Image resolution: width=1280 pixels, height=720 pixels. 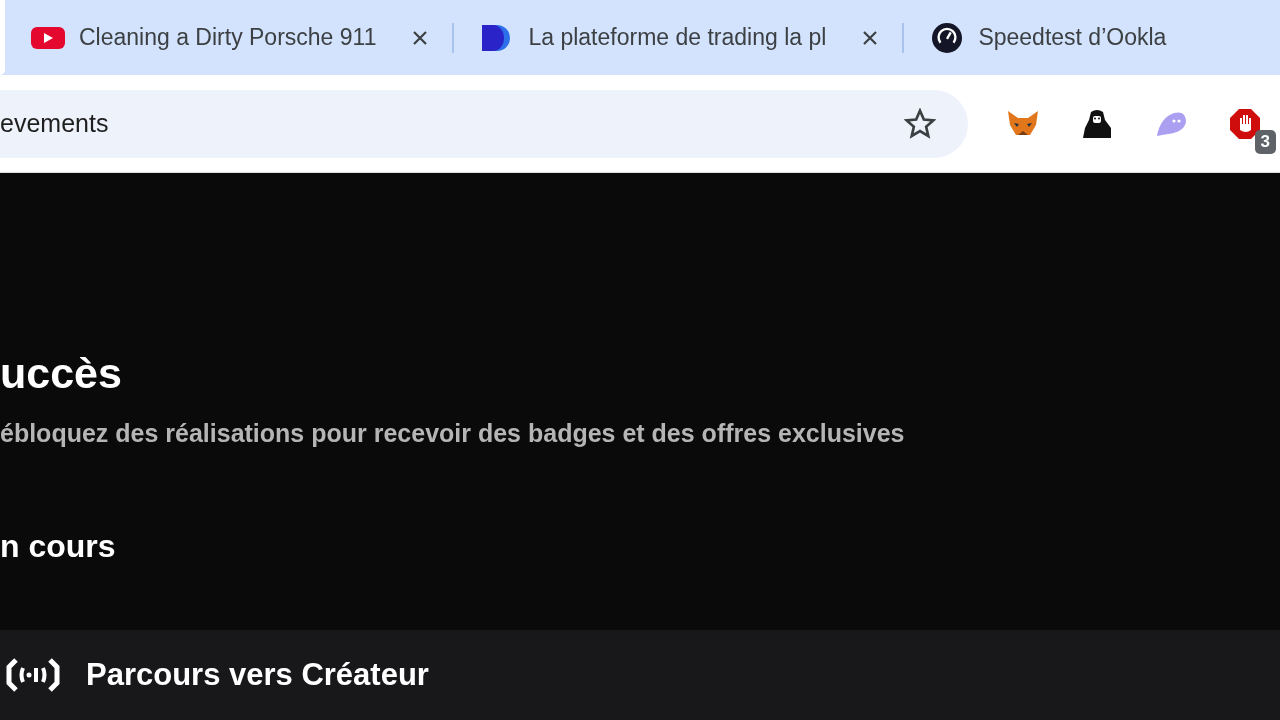 What do you see at coordinates (453, 433) in the screenshot?
I see `page-subtitle: ébloquez des réalisations pour recevoir des badges et des offres exclusives` at bounding box center [453, 433].